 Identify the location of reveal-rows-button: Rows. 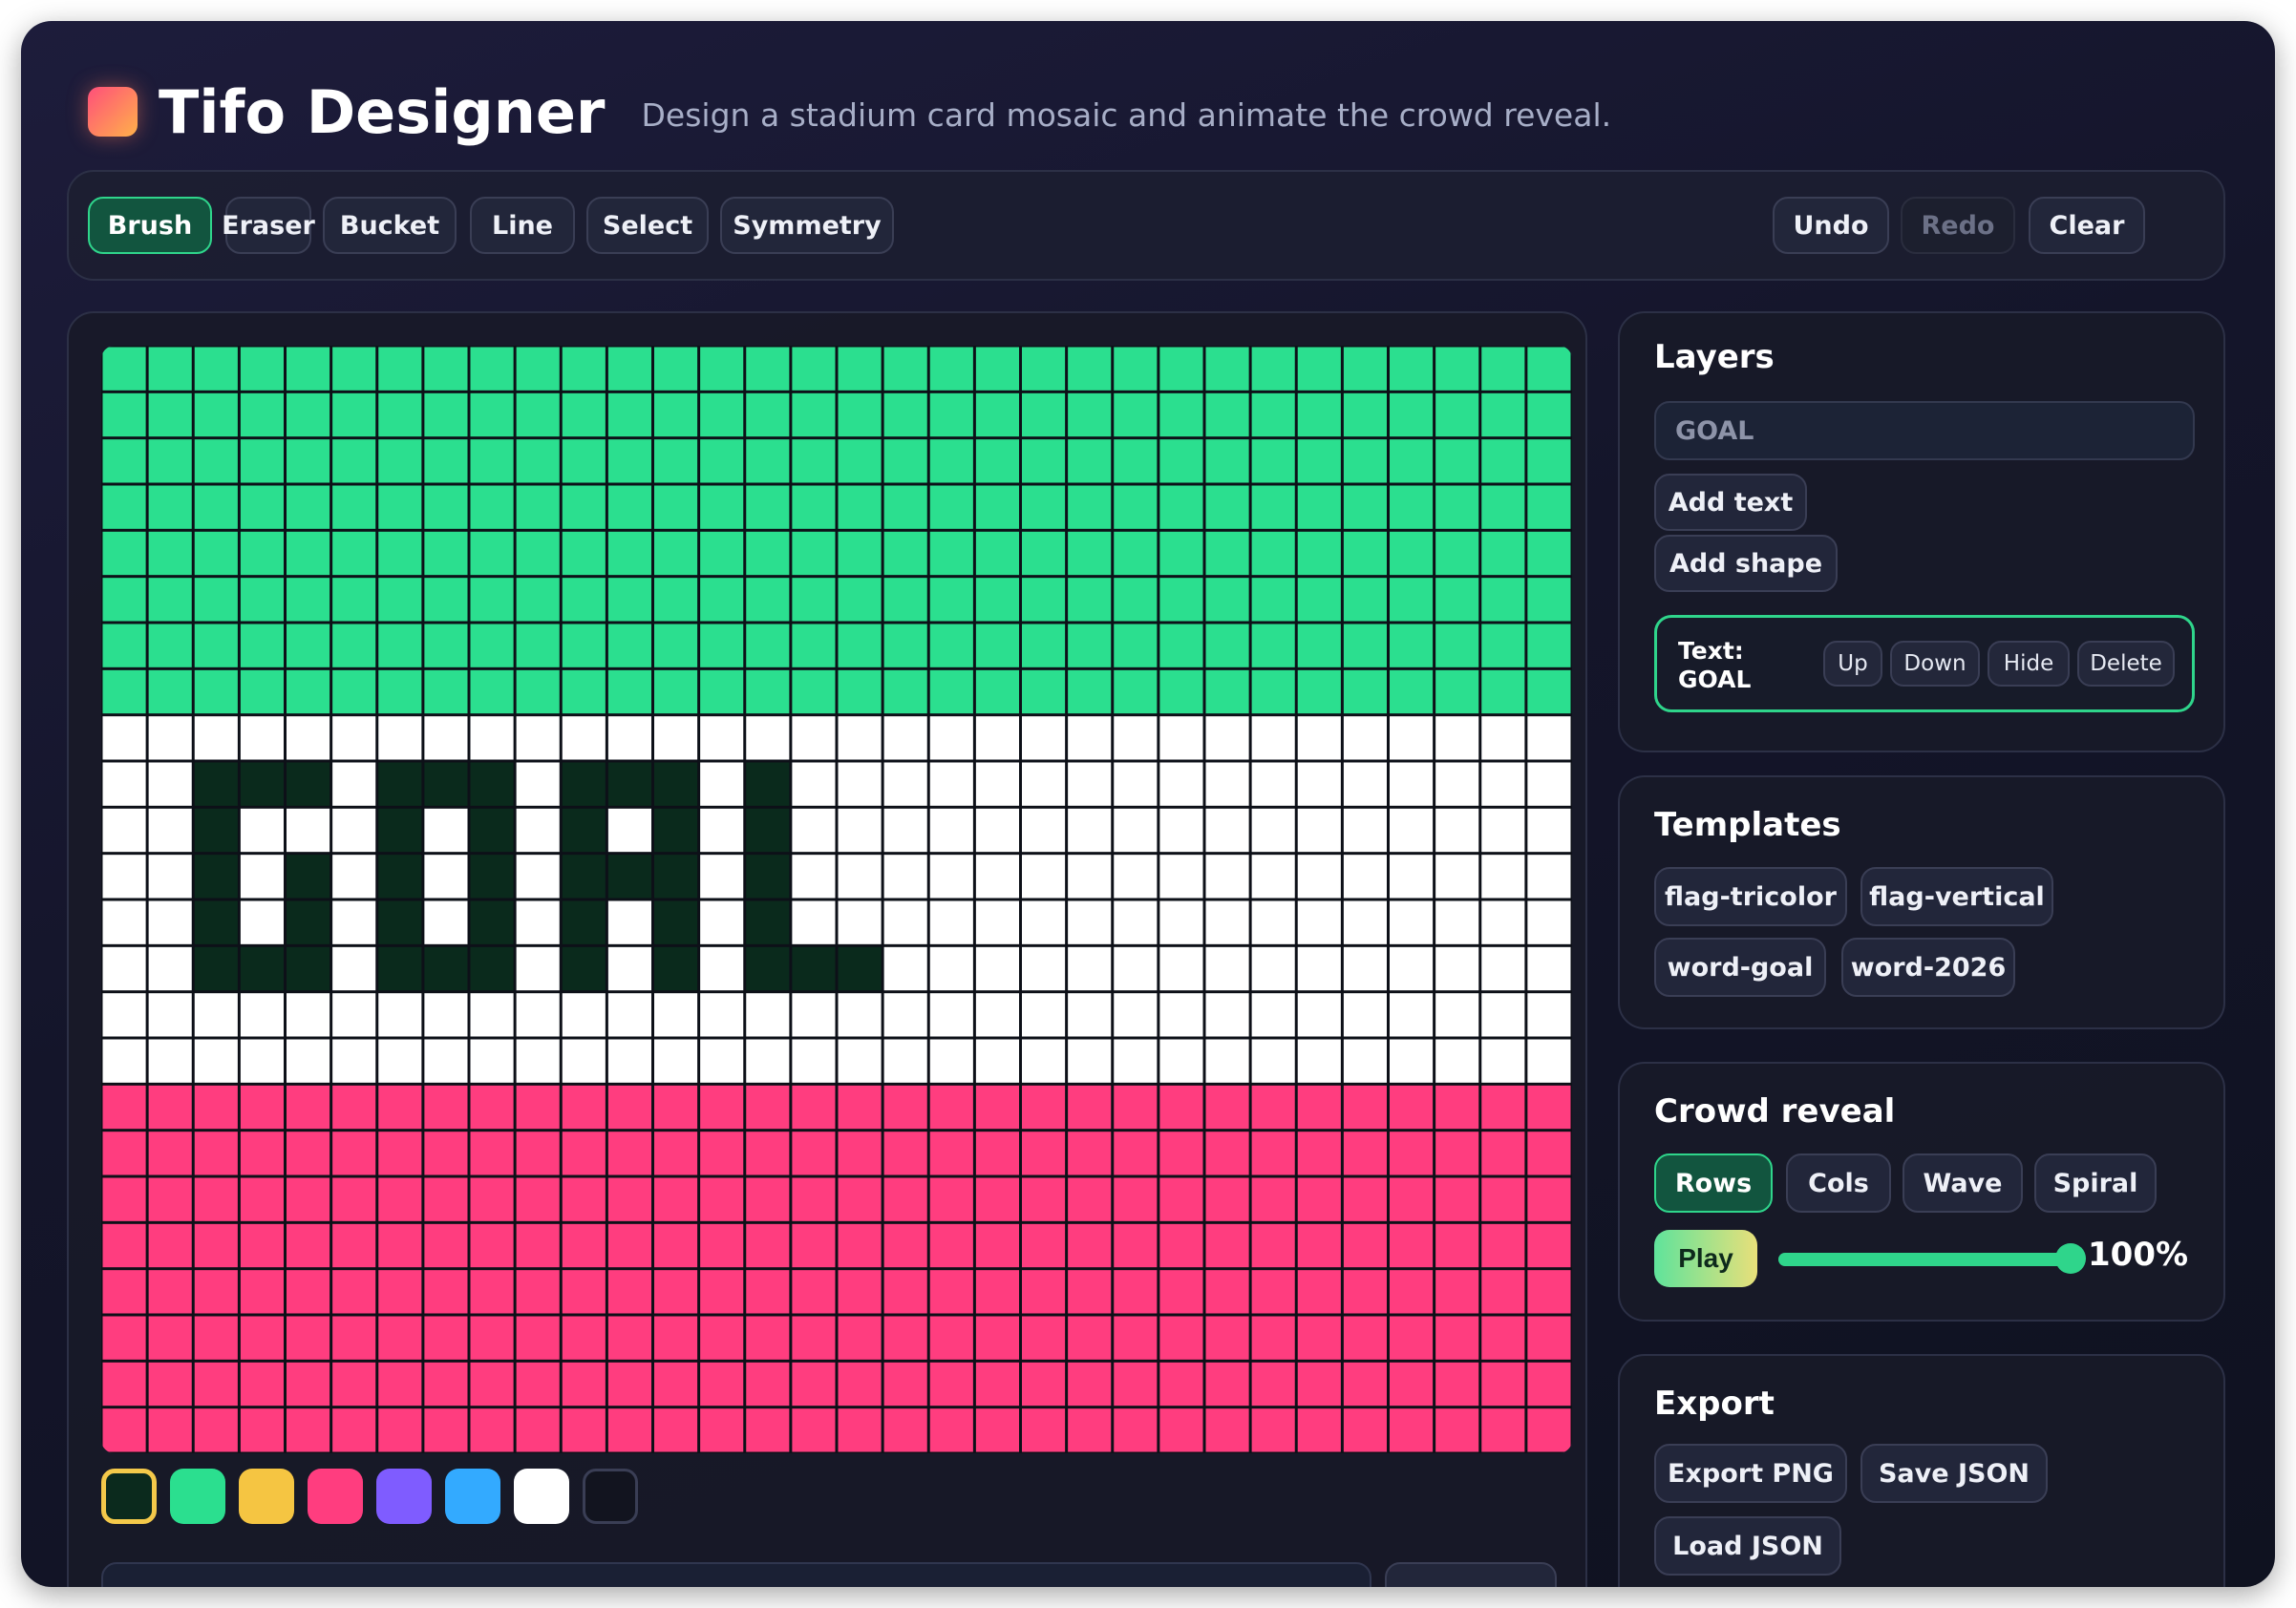
(1713, 1183).